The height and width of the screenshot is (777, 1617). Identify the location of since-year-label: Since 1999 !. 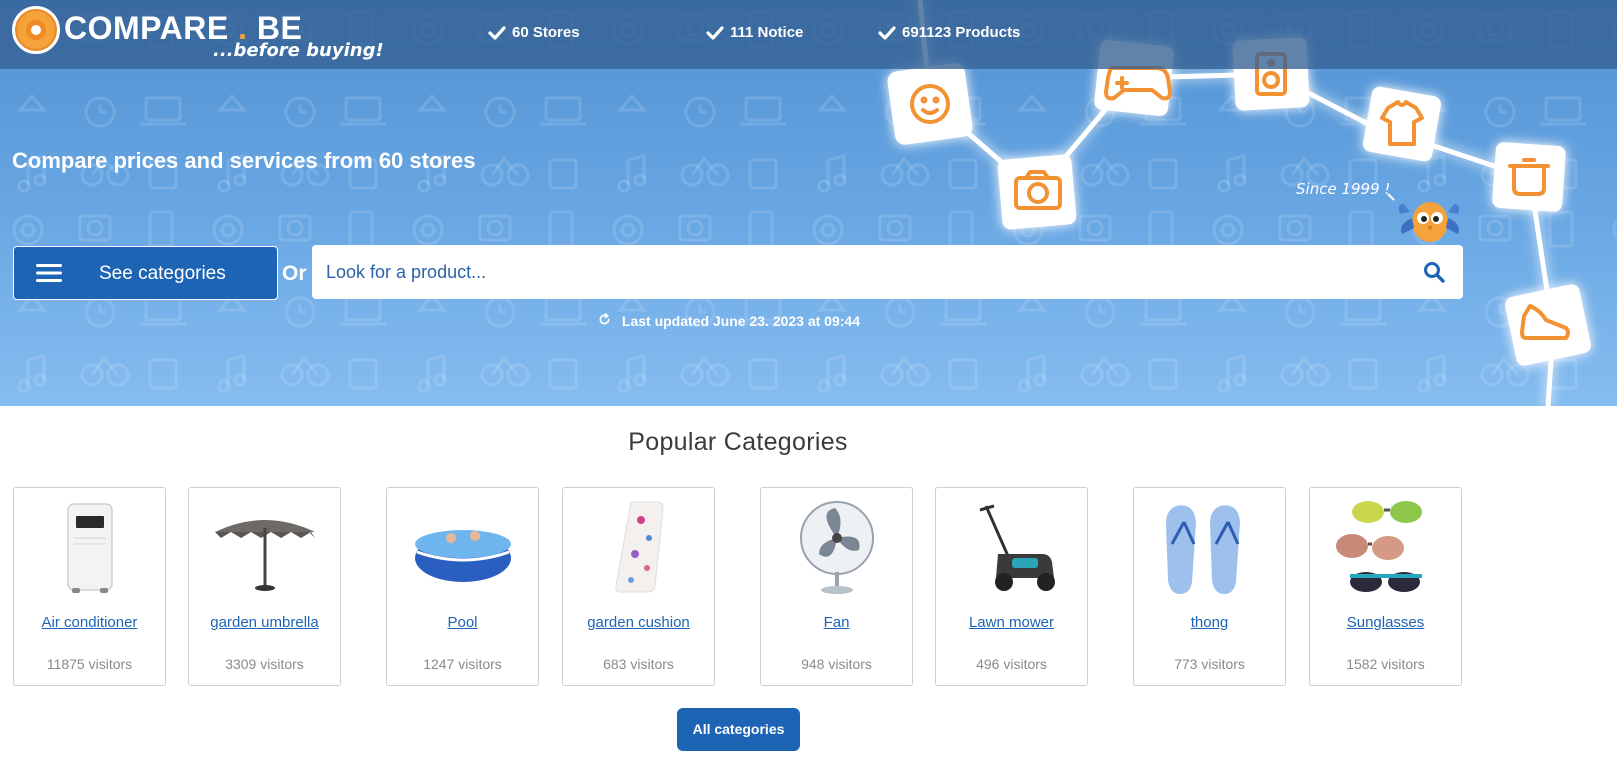
(1343, 189).